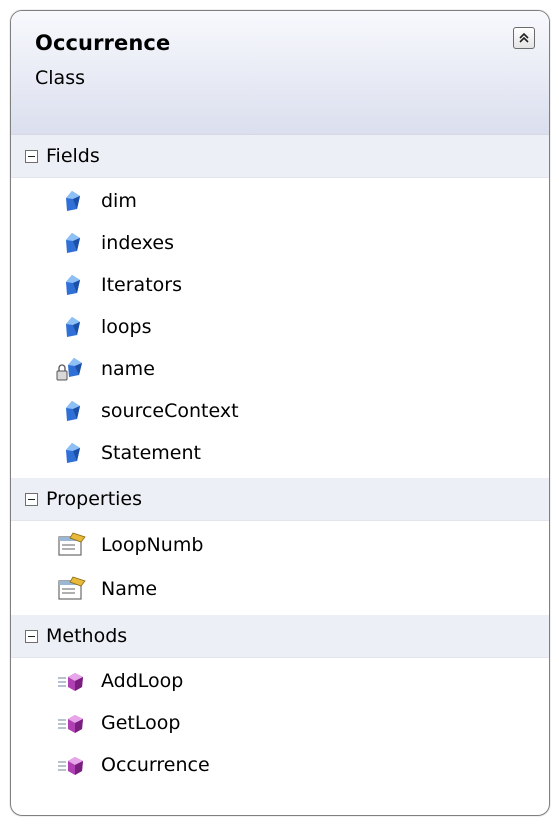 The width and height of the screenshot is (559, 826). I want to click on field-name: Iterators, so click(141, 285).